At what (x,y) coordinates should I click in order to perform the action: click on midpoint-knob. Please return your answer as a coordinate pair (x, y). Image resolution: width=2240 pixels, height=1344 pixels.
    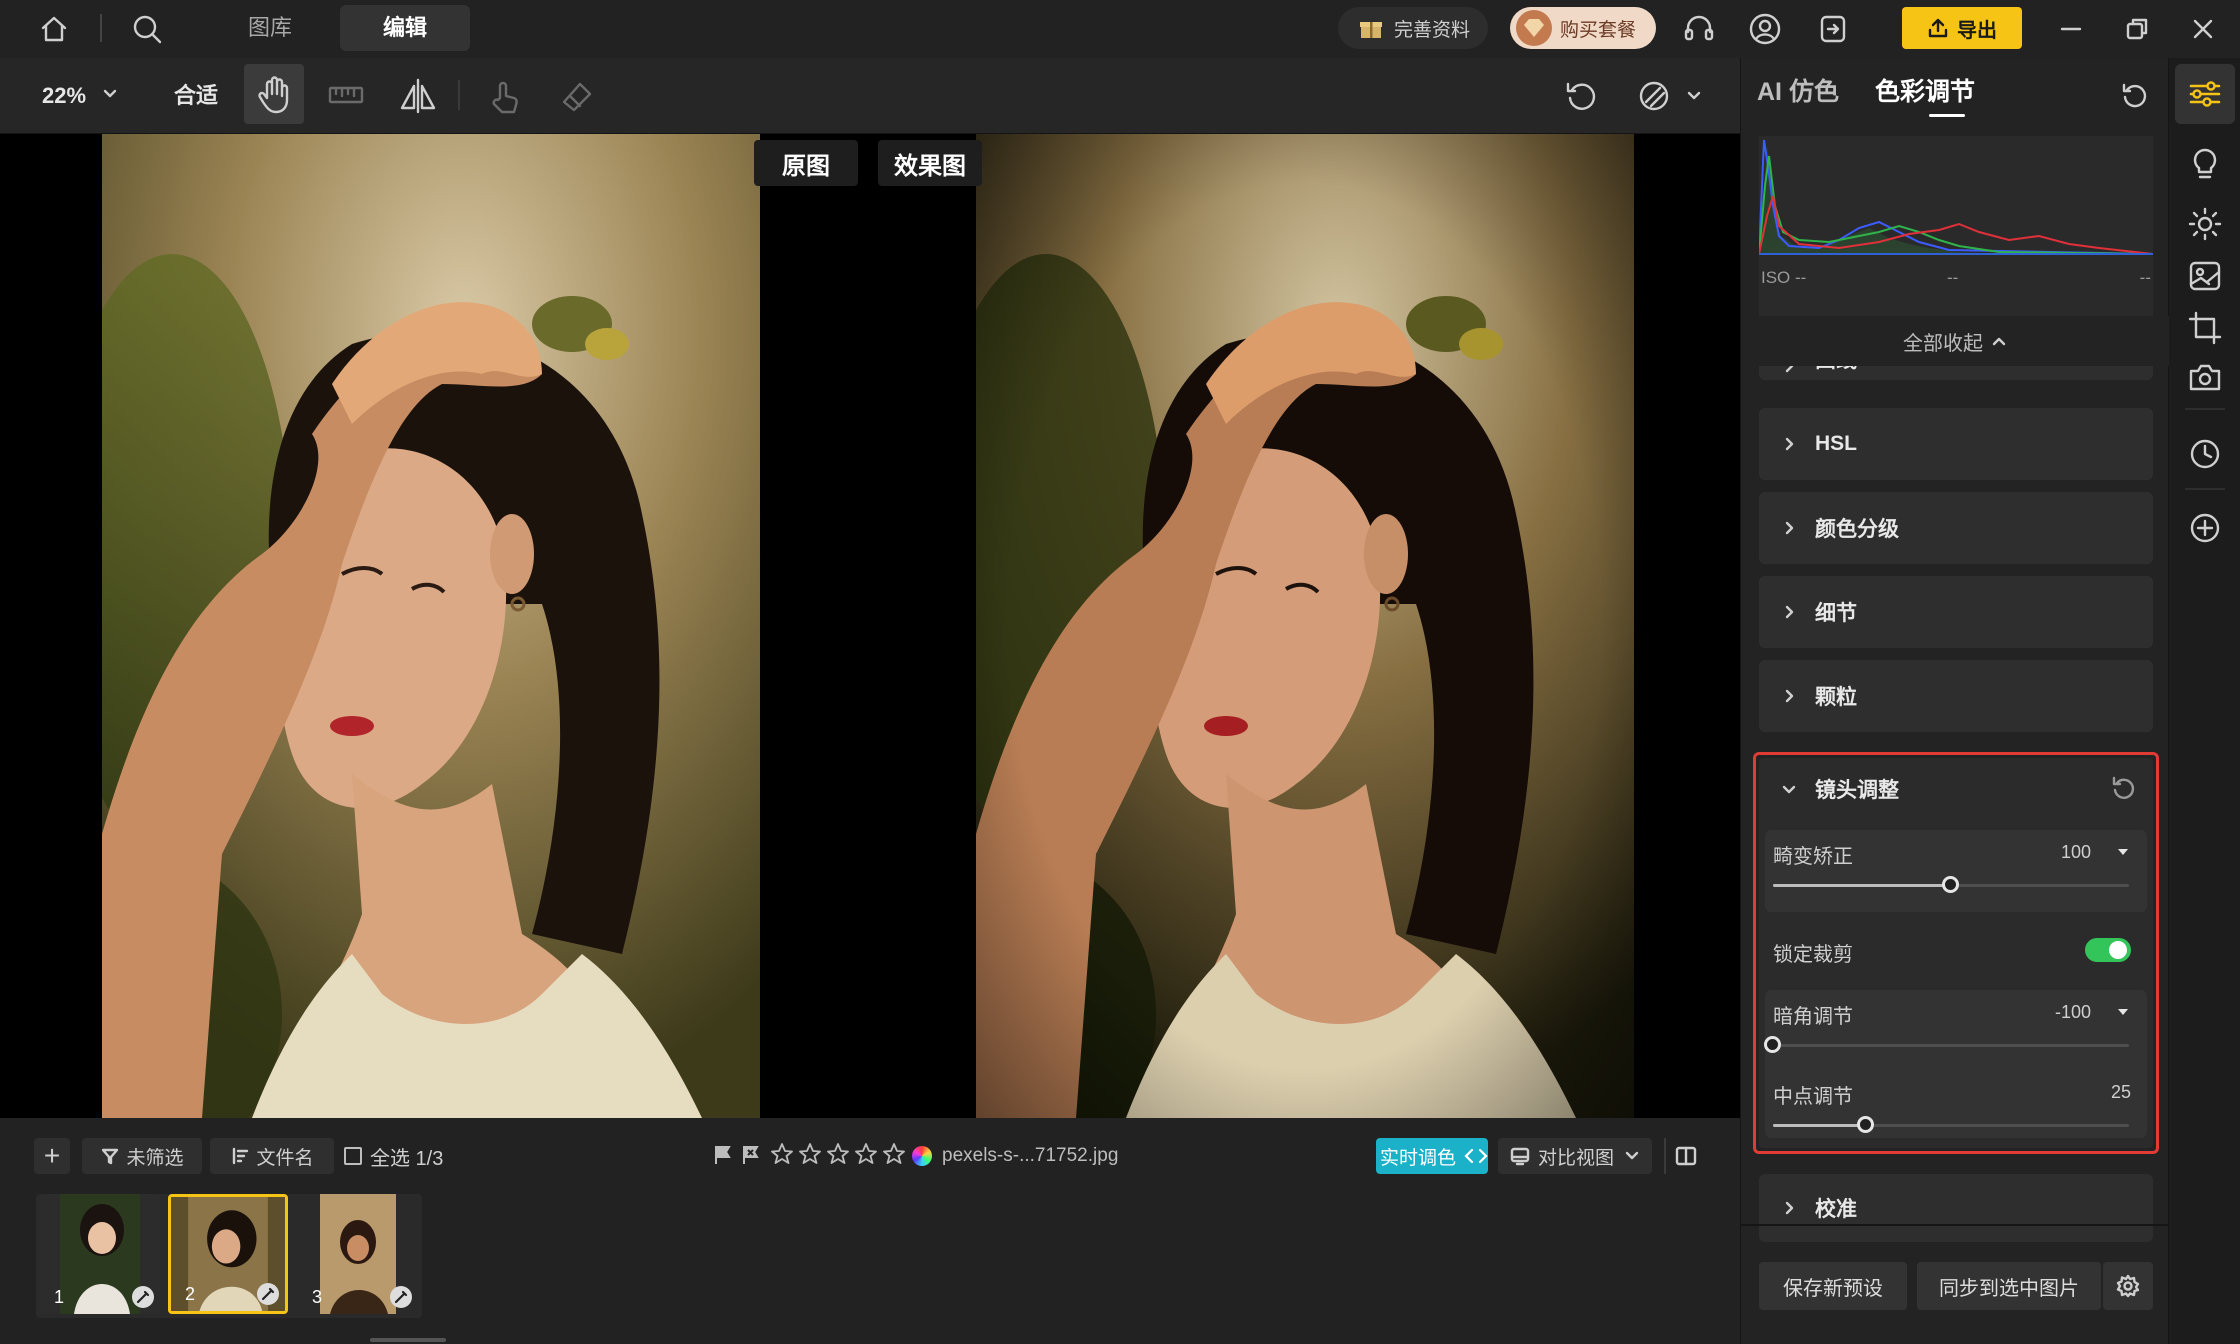
    Looking at the image, I should click on (1865, 1124).